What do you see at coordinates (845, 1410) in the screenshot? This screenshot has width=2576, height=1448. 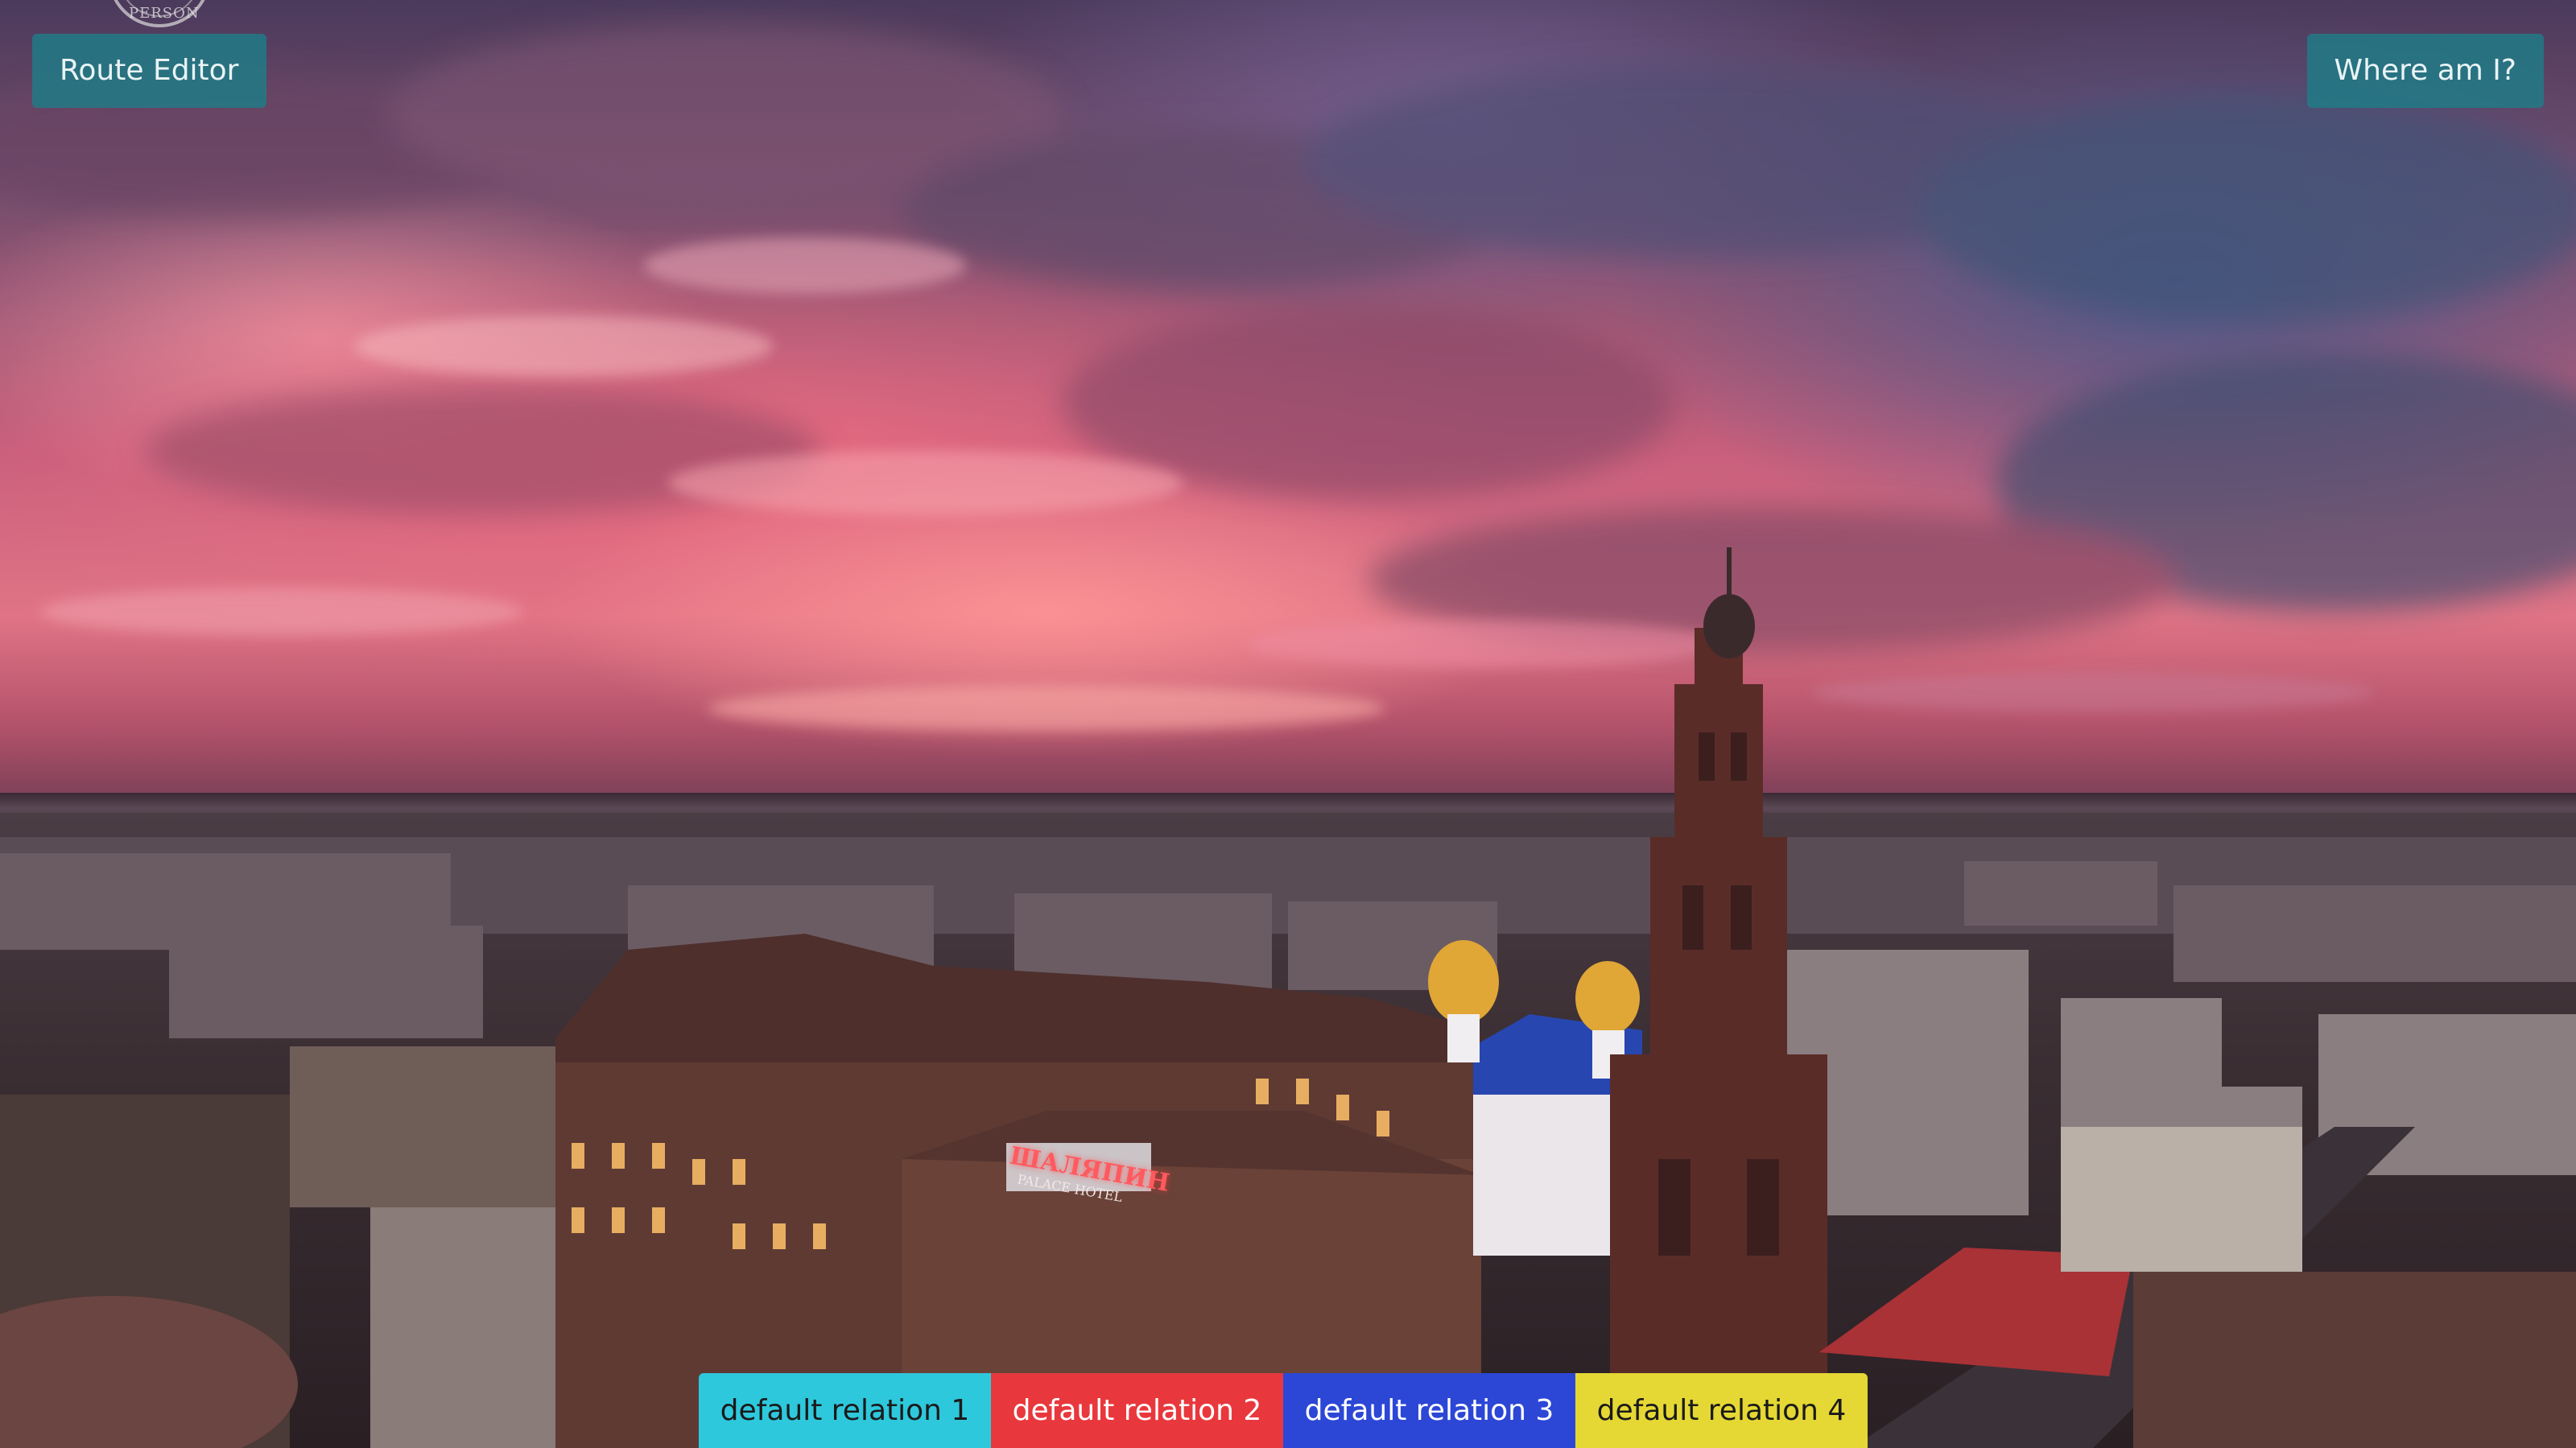 I see `relation-button-1: default relation 1` at bounding box center [845, 1410].